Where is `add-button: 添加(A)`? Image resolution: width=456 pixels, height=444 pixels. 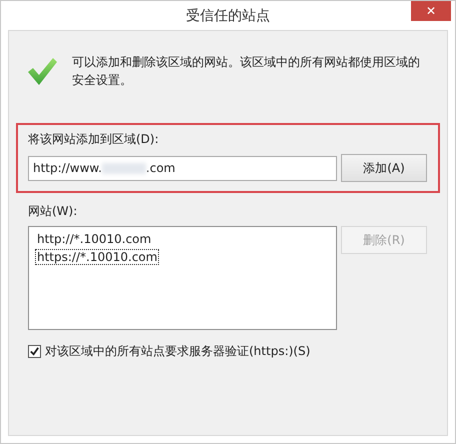 add-button: 添加(A) is located at coordinates (384, 168).